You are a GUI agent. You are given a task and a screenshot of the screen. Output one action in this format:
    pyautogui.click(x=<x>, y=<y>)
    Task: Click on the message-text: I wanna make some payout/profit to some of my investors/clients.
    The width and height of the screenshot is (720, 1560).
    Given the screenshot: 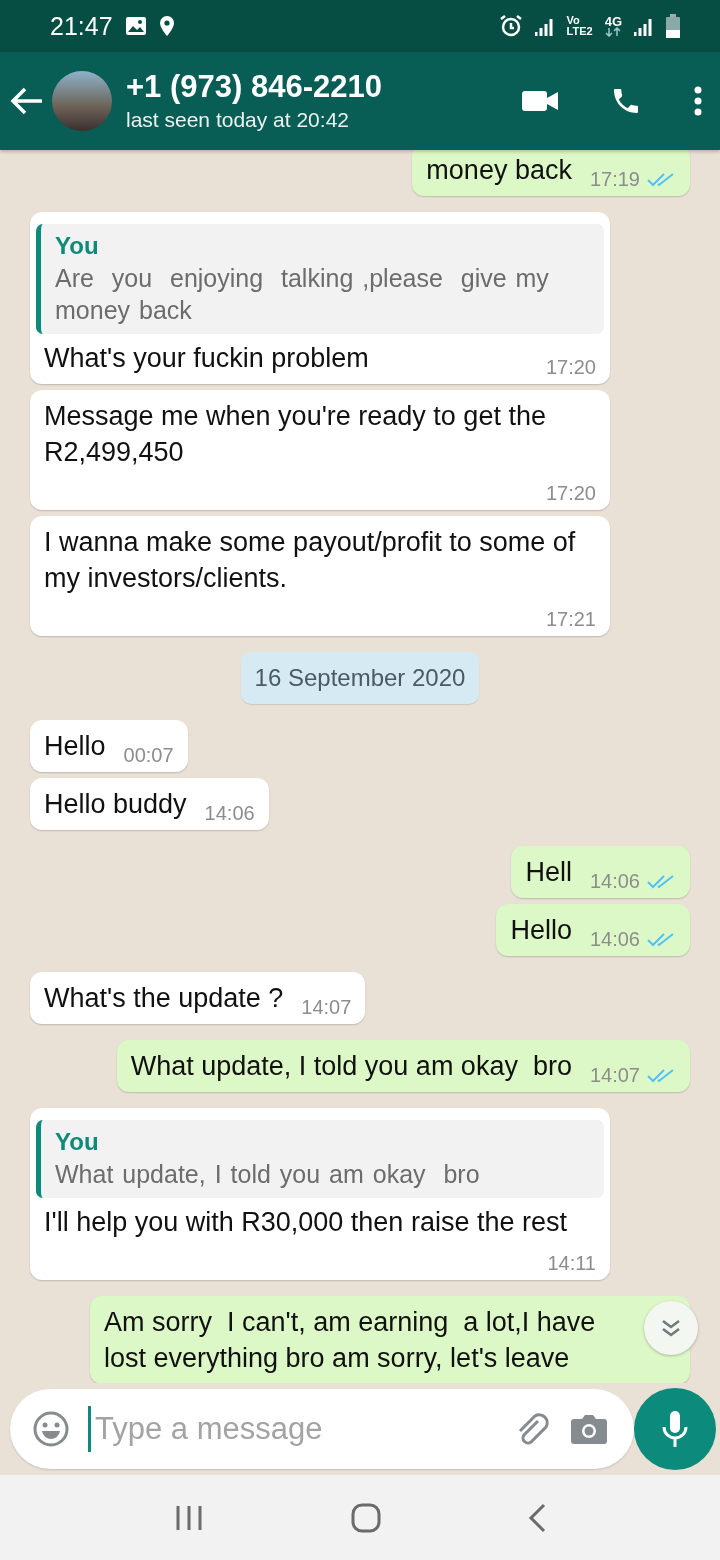 What is the action you would take?
    pyautogui.click(x=310, y=560)
    